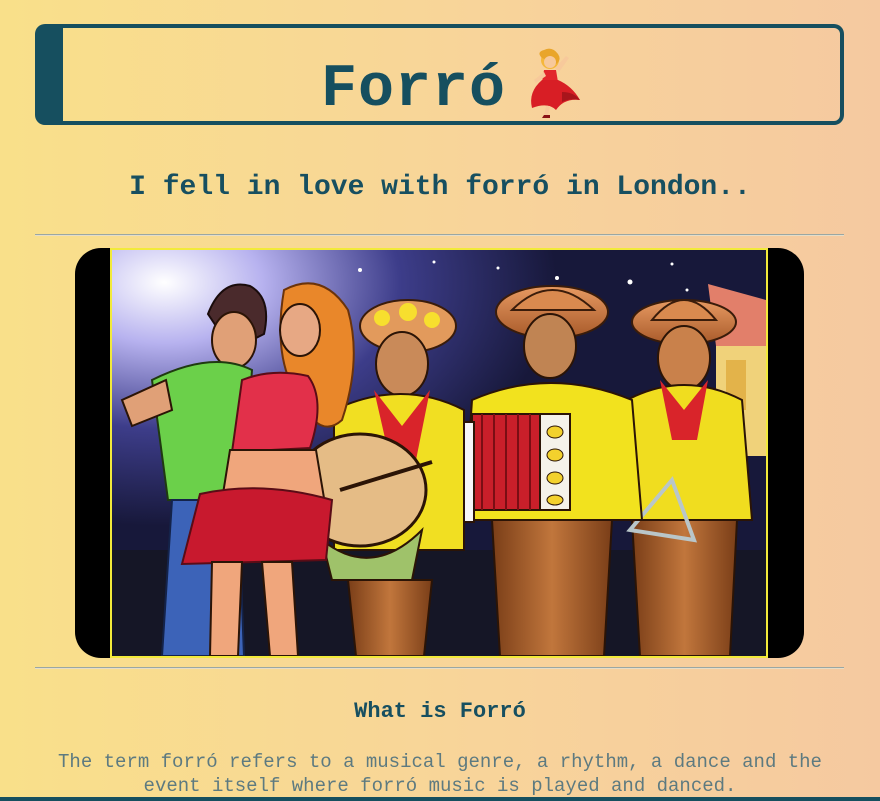 The width and height of the screenshot is (880, 801). I want to click on section-heading: What is Forró, so click(440, 711).